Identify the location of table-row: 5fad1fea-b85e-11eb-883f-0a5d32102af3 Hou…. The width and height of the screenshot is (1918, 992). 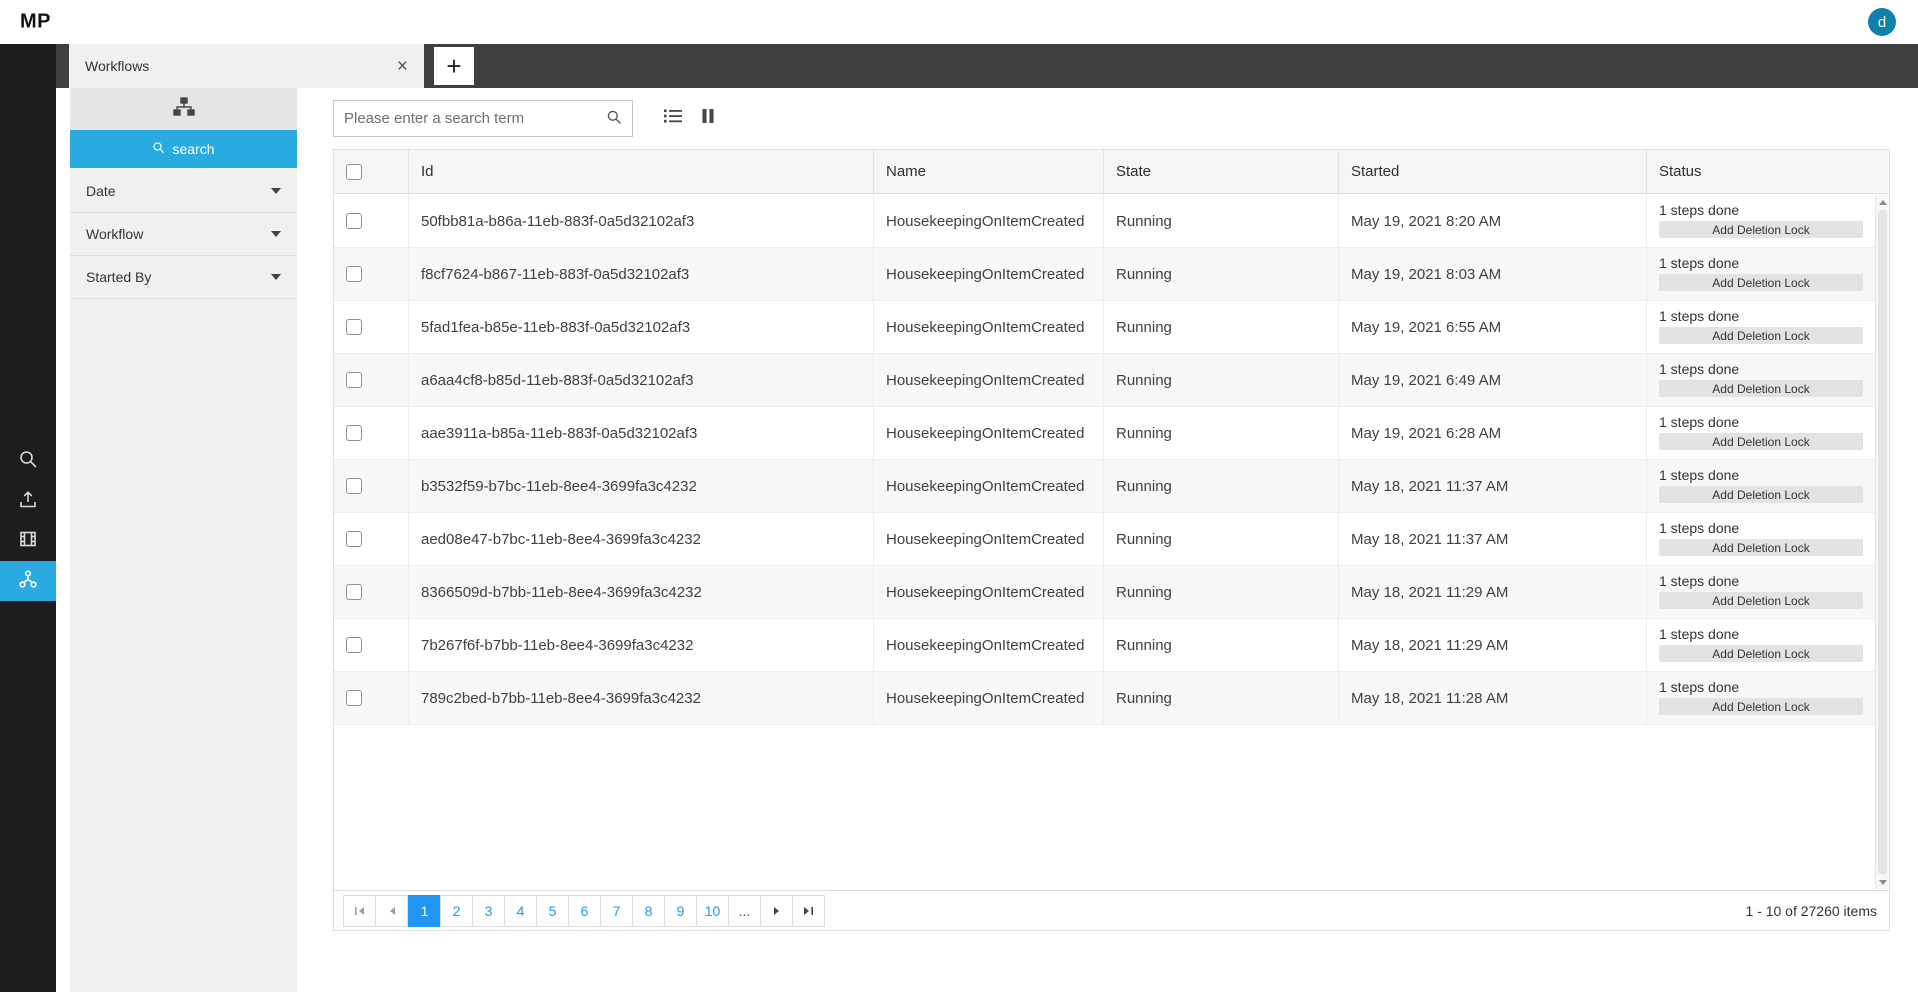
(1104, 327).